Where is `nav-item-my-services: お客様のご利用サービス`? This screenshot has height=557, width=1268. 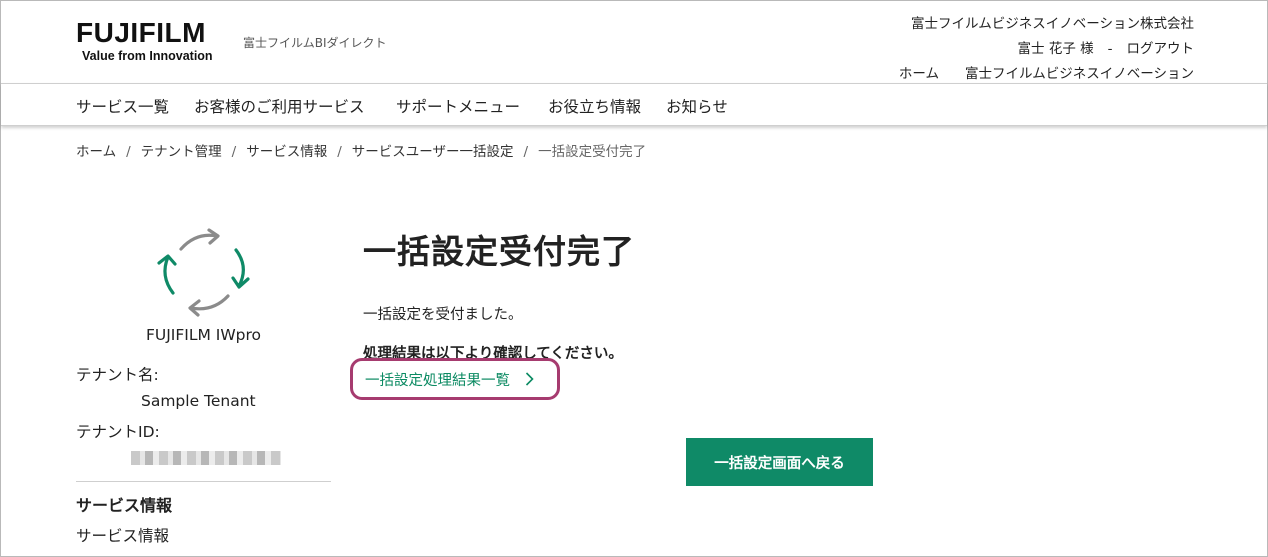 nav-item-my-services: お客様のご利用サービス is located at coordinates (279, 106).